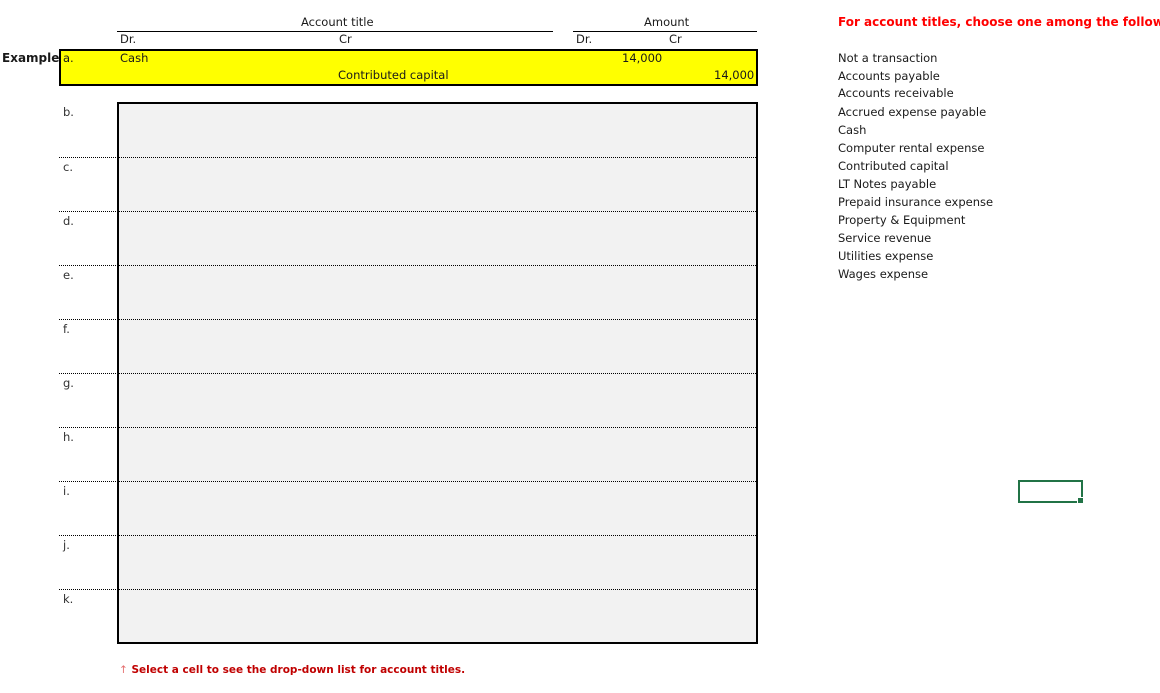  Describe the element at coordinates (885, 238) in the screenshot. I see `account-title-option: Service revenue` at that location.